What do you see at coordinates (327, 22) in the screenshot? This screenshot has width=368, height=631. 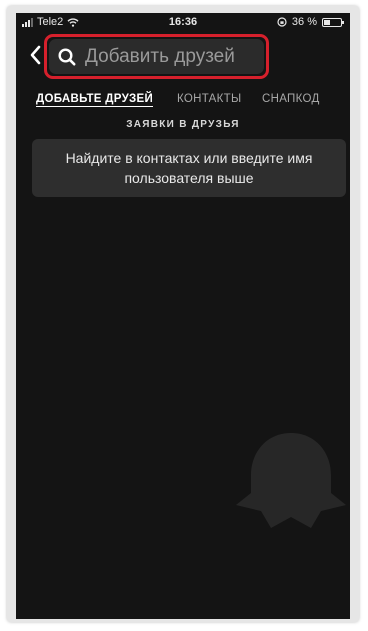 I see `battery-level` at bounding box center [327, 22].